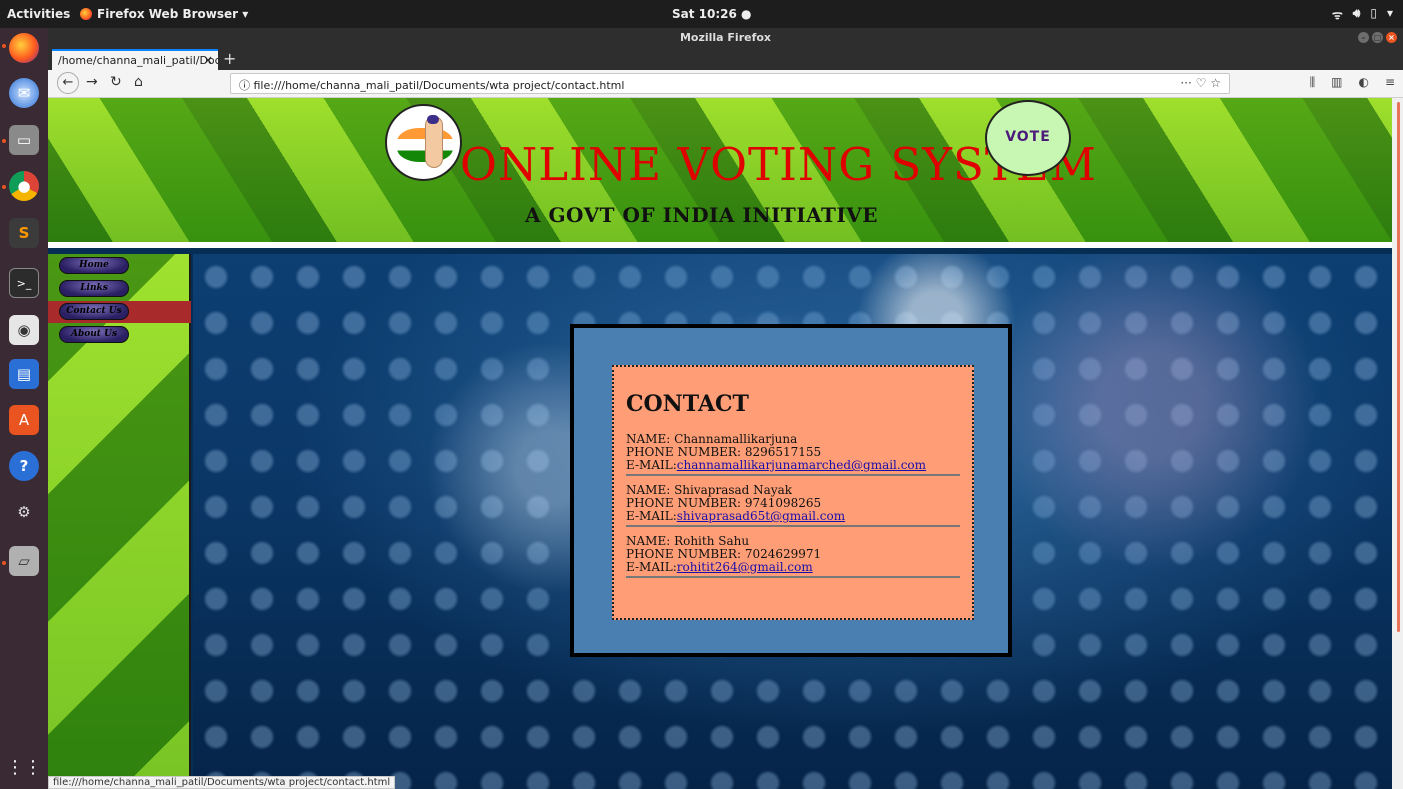 Image resolution: width=1403 pixels, height=789 pixels. What do you see at coordinates (94, 288) in the screenshot?
I see `nav-link-links: Links` at bounding box center [94, 288].